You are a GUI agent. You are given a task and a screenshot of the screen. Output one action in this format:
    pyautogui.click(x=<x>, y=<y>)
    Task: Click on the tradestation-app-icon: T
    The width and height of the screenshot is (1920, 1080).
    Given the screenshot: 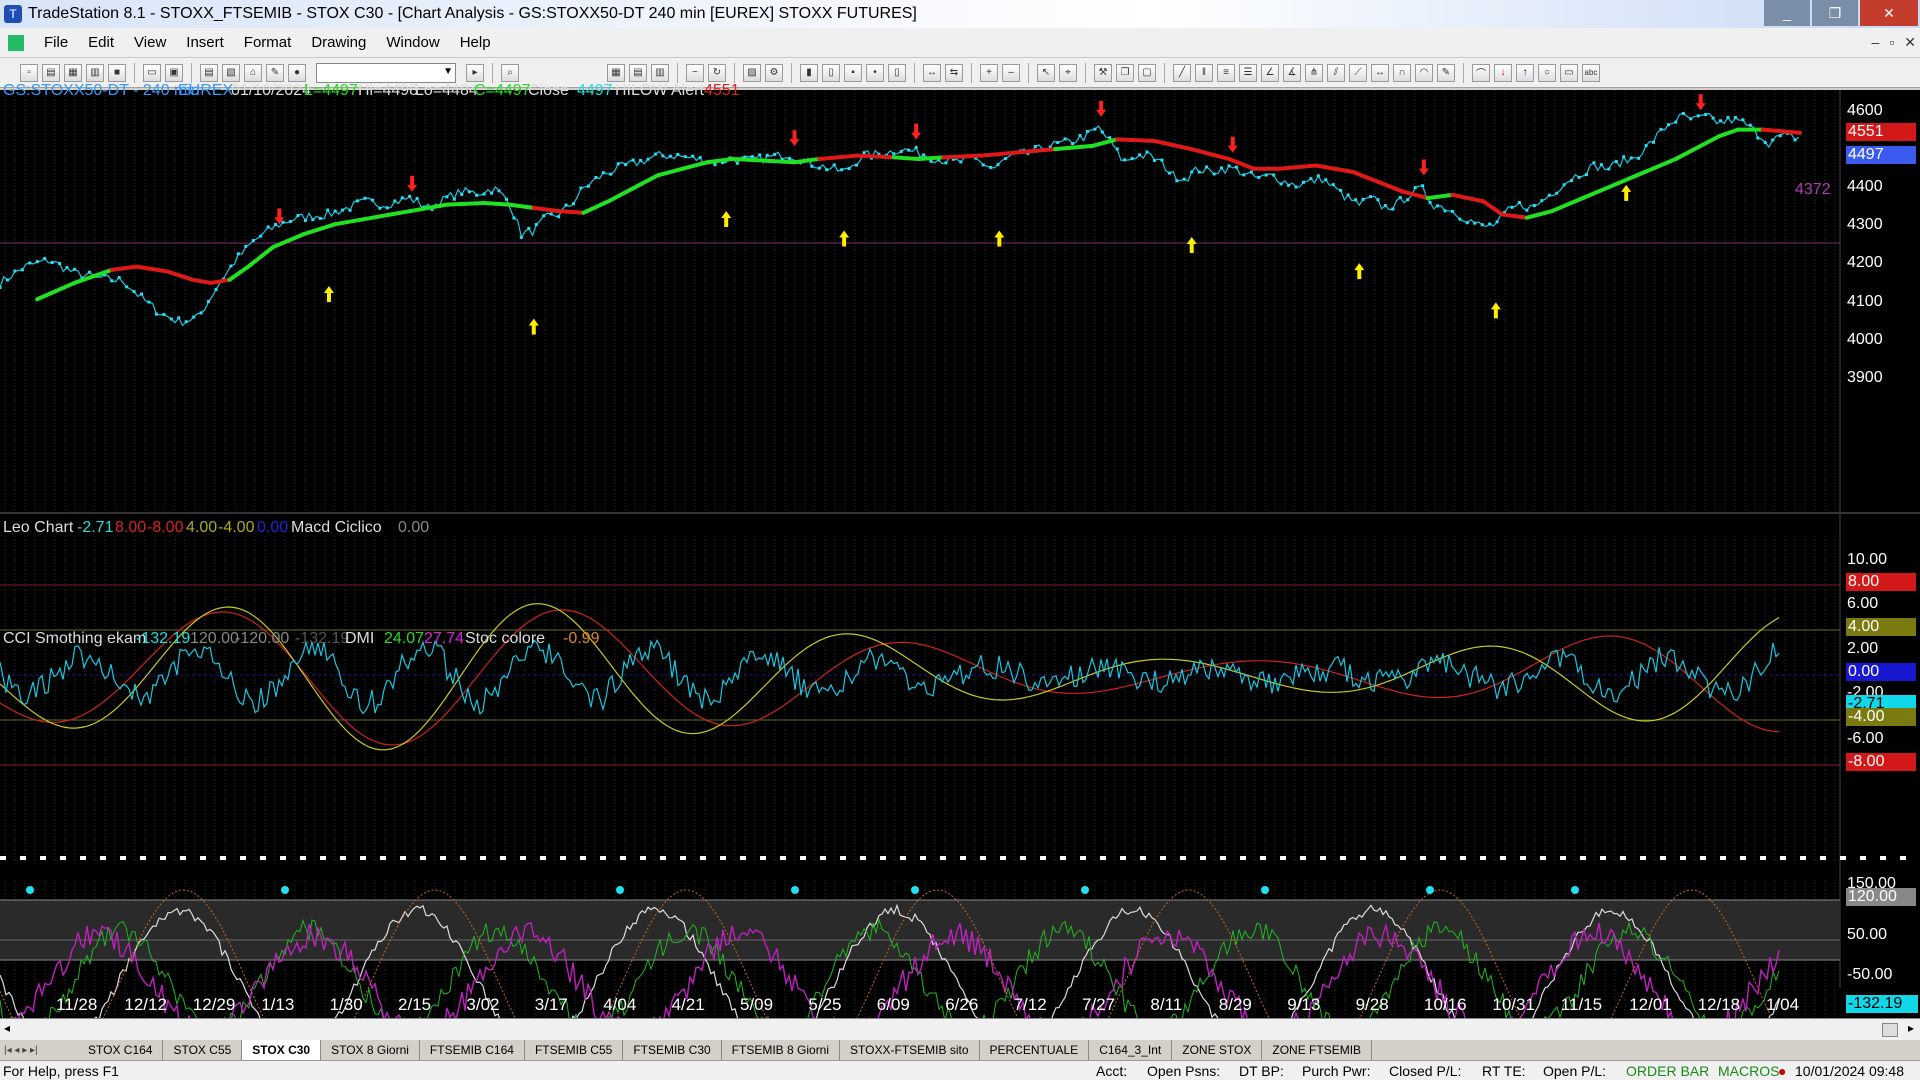 What is the action you would take?
    pyautogui.click(x=13, y=14)
    